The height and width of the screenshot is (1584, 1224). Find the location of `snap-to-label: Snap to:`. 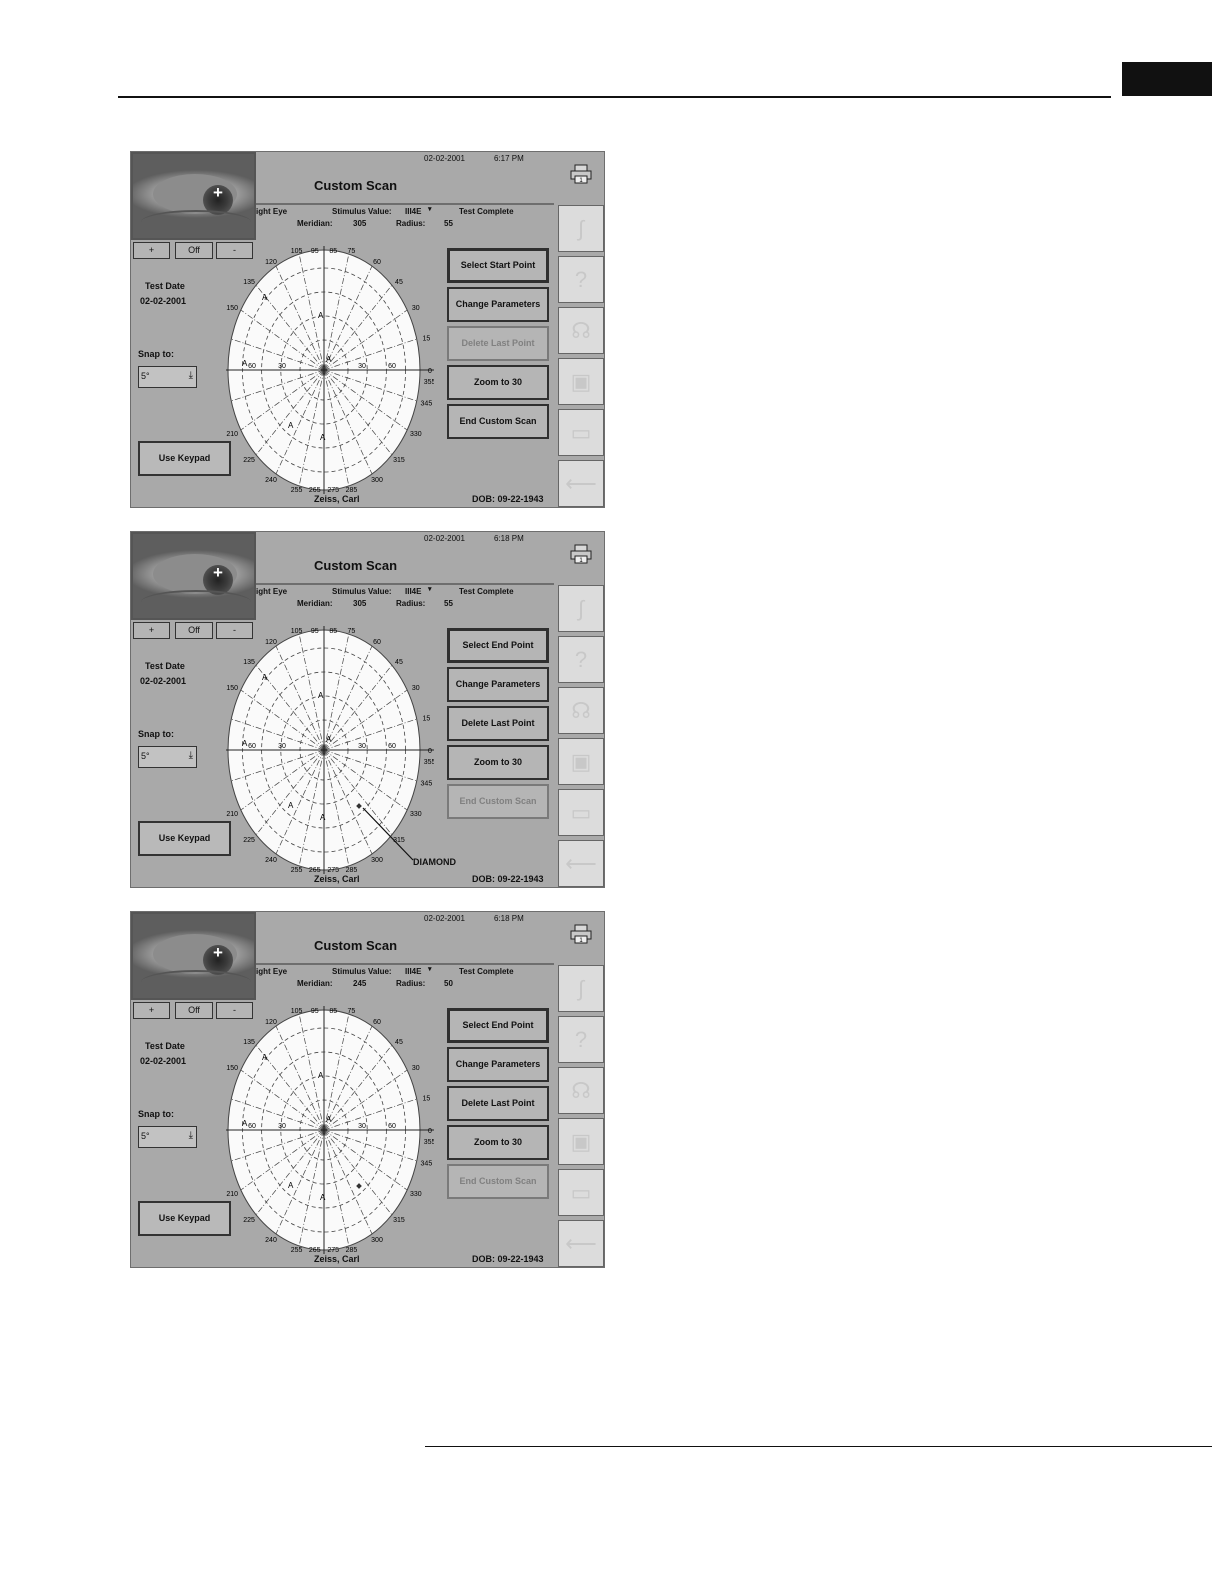

snap-to-label: Snap to: is located at coordinates (156, 1114).